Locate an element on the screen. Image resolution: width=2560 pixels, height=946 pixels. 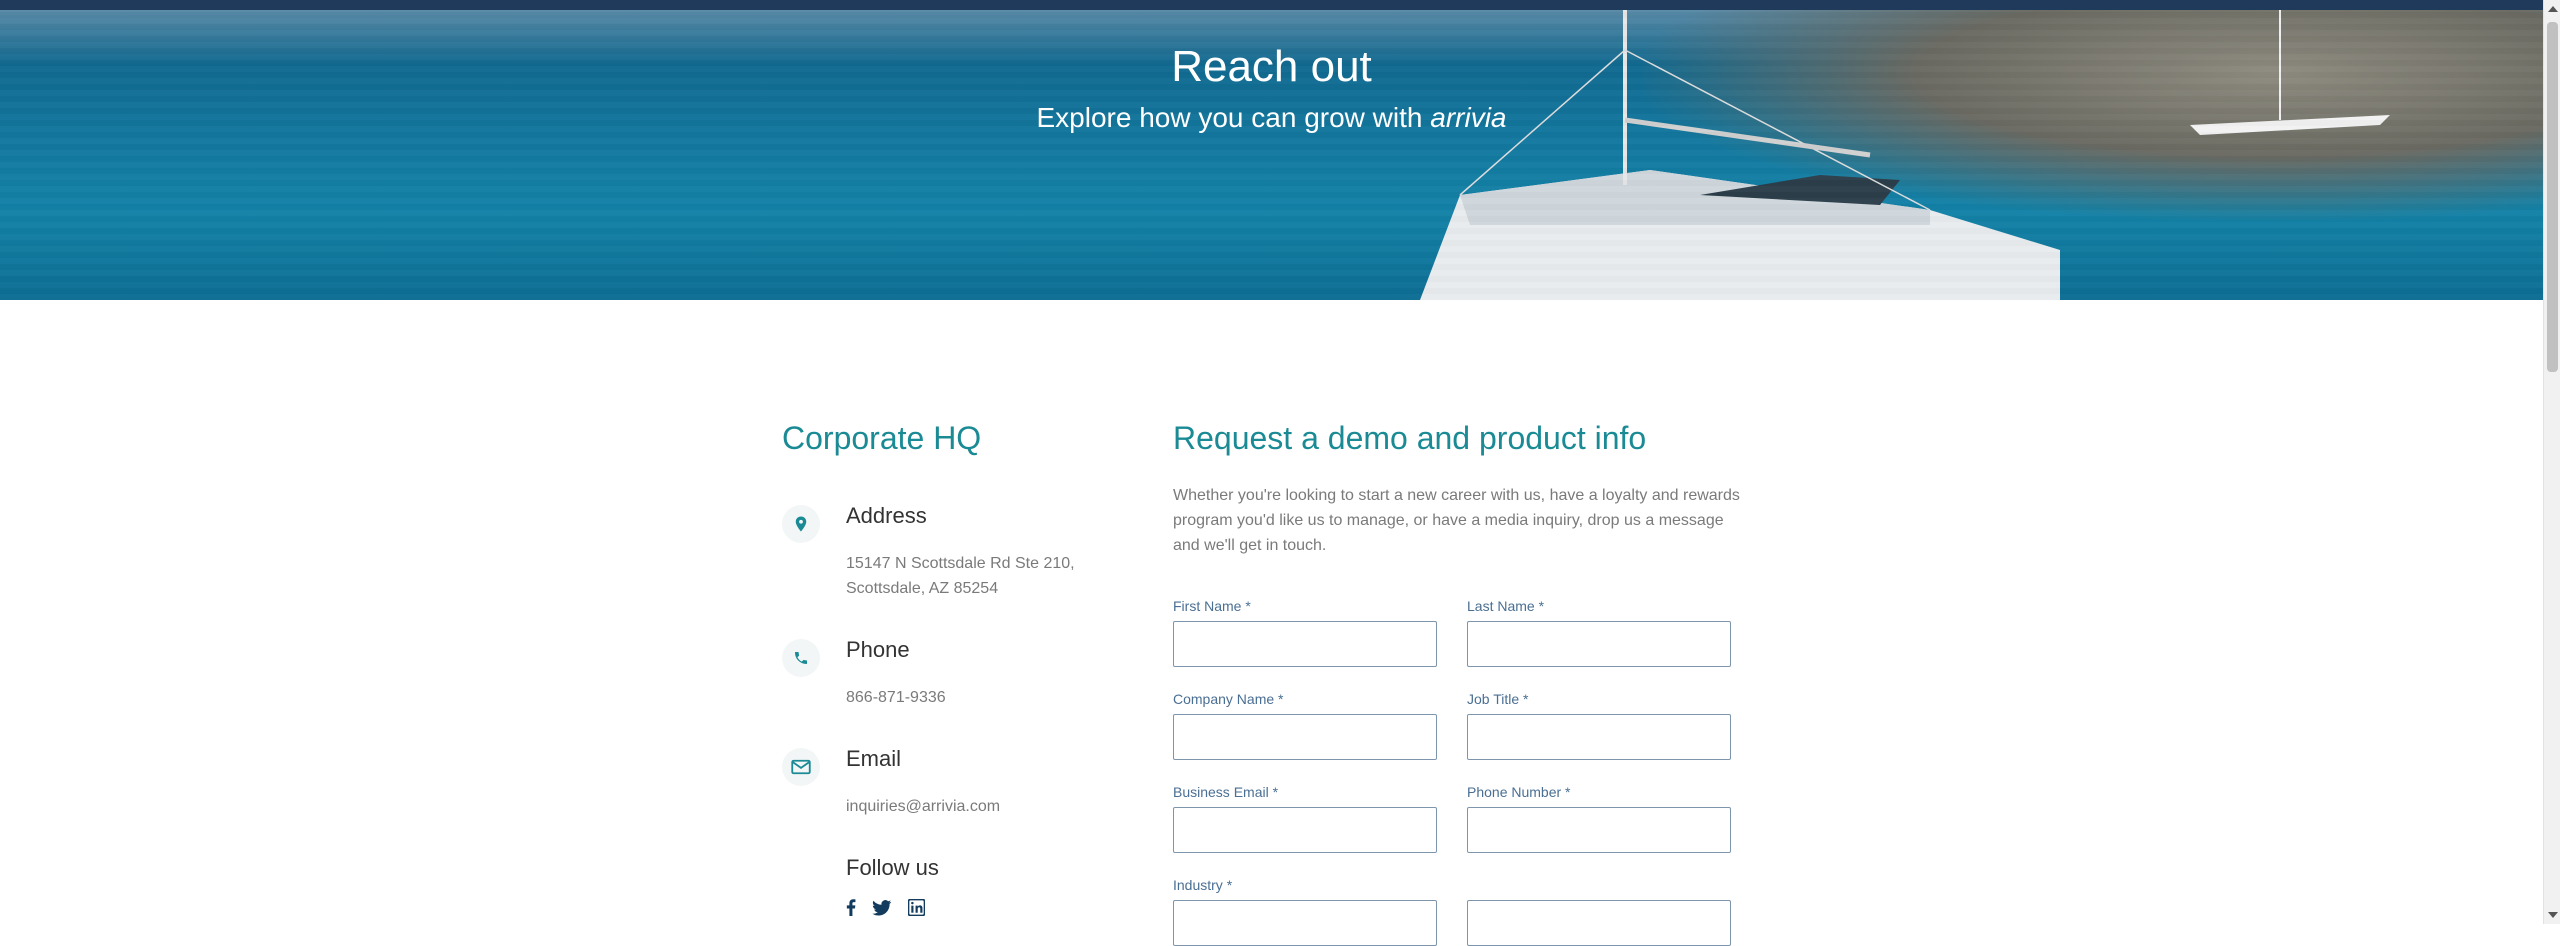
phone-number-input is located at coordinates (1599, 830).